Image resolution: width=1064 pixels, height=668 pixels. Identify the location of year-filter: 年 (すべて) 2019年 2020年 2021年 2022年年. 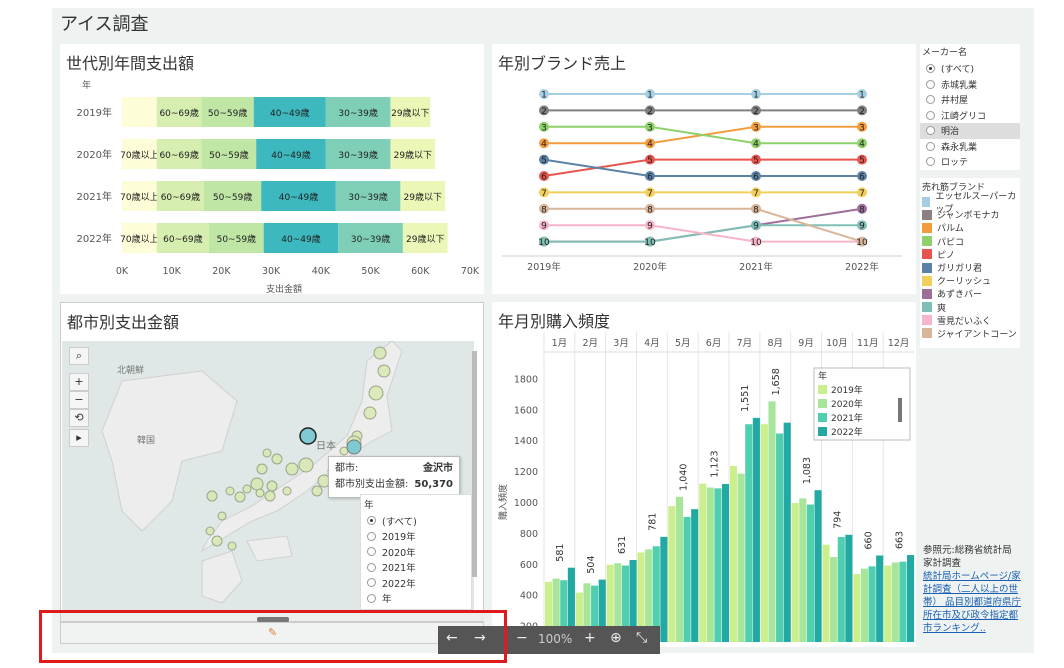
(416, 552).